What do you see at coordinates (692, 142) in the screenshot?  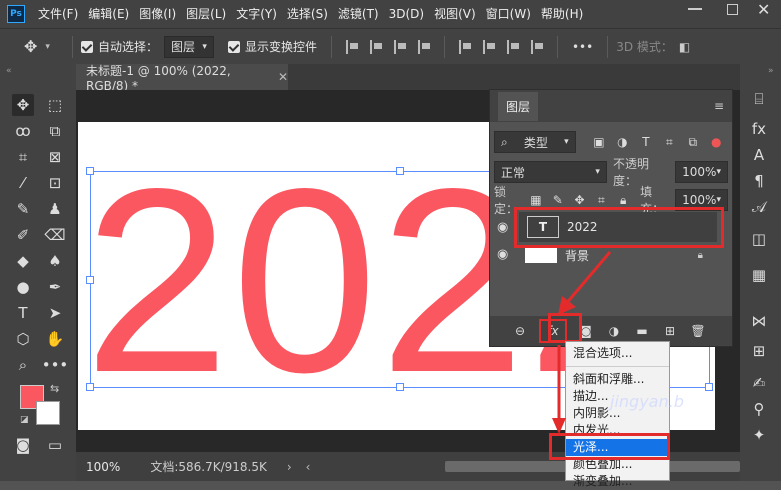 I see `filter-smart-icon: ⧉` at bounding box center [692, 142].